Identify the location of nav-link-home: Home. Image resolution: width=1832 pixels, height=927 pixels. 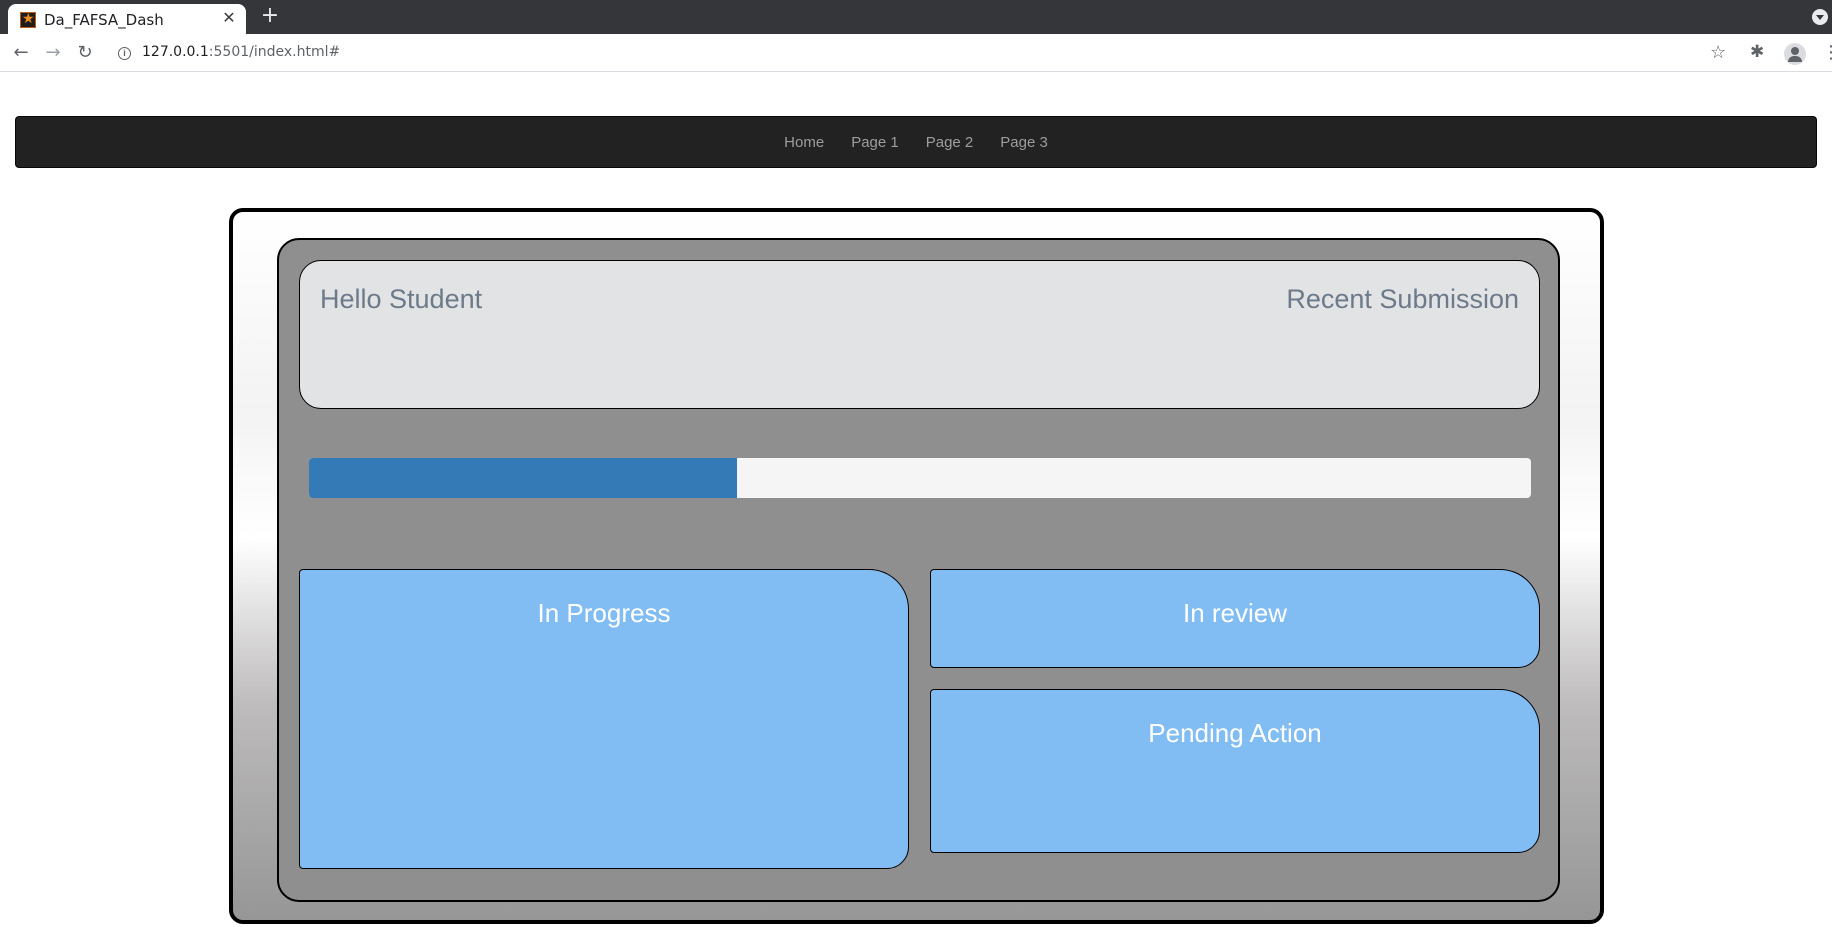
(804, 142).